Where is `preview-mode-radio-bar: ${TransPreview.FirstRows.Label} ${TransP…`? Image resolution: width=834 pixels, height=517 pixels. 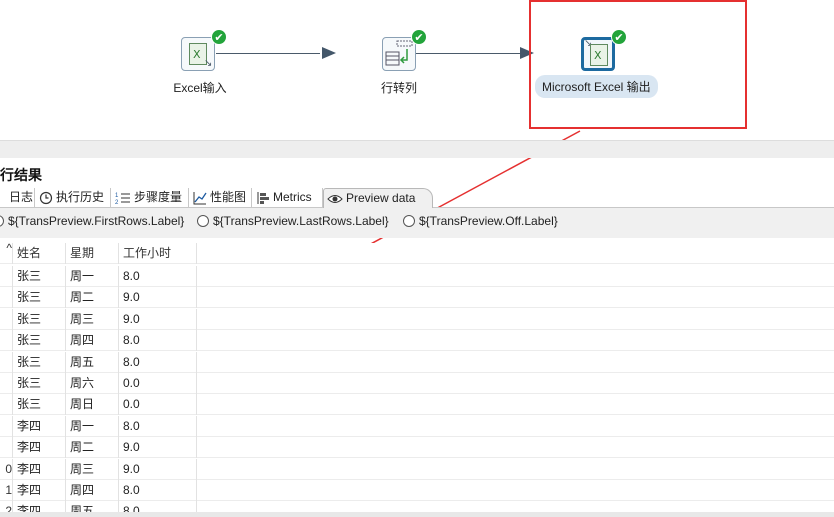
preview-mode-radio-bar: ${TransPreview.FirstRows.Label} ${TransP… is located at coordinates (417, 223).